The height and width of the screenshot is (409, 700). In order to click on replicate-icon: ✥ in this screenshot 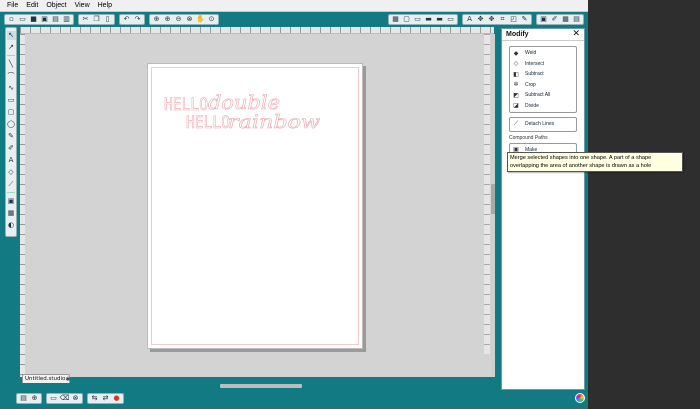, I will do `click(491, 19)`.